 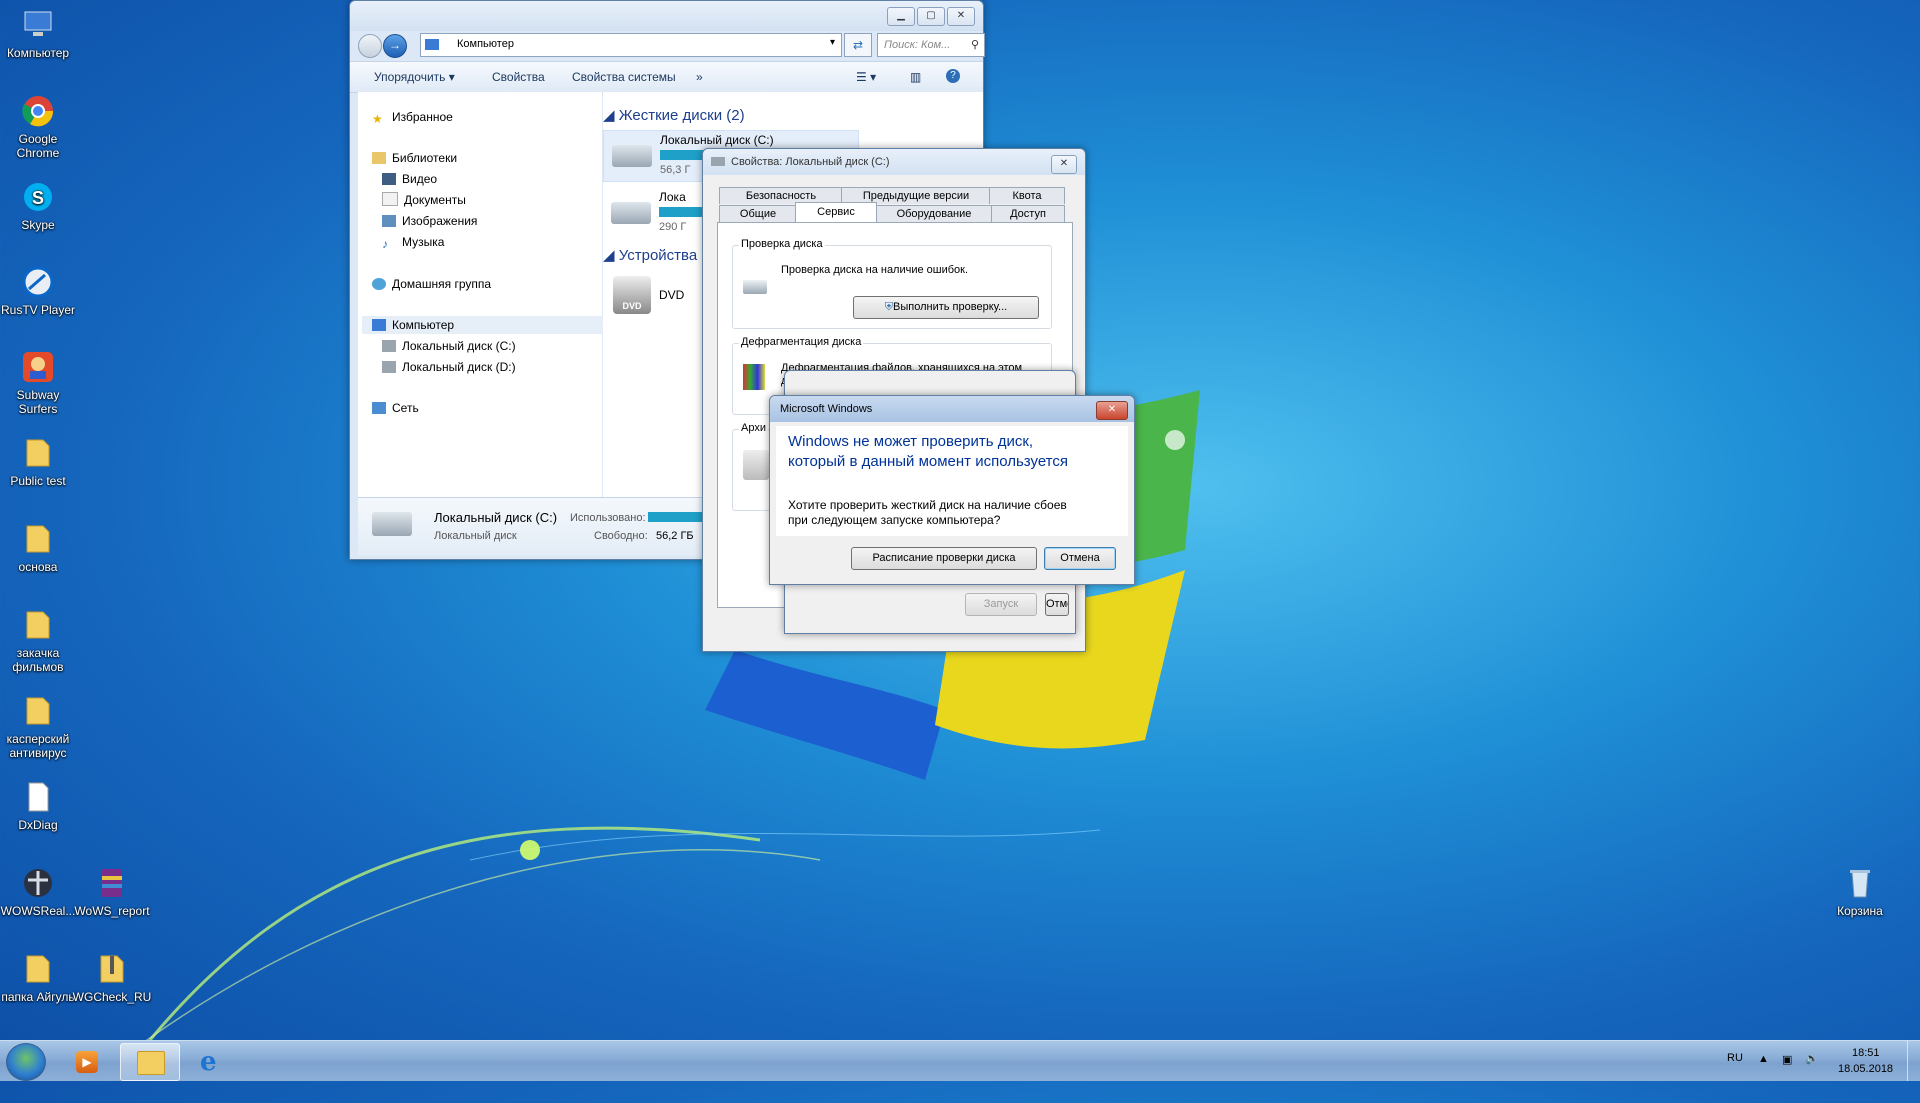 I want to click on show-hidden-icons: ▲, so click(x=1763, y=1073).